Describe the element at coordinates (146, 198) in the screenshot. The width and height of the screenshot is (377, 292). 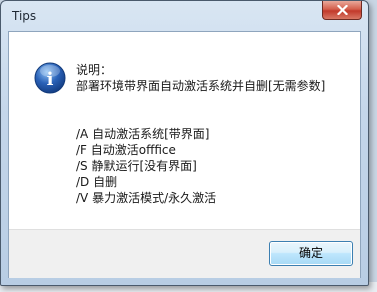
I see `option-line: /V 暴力激活模式/永久激活` at that location.